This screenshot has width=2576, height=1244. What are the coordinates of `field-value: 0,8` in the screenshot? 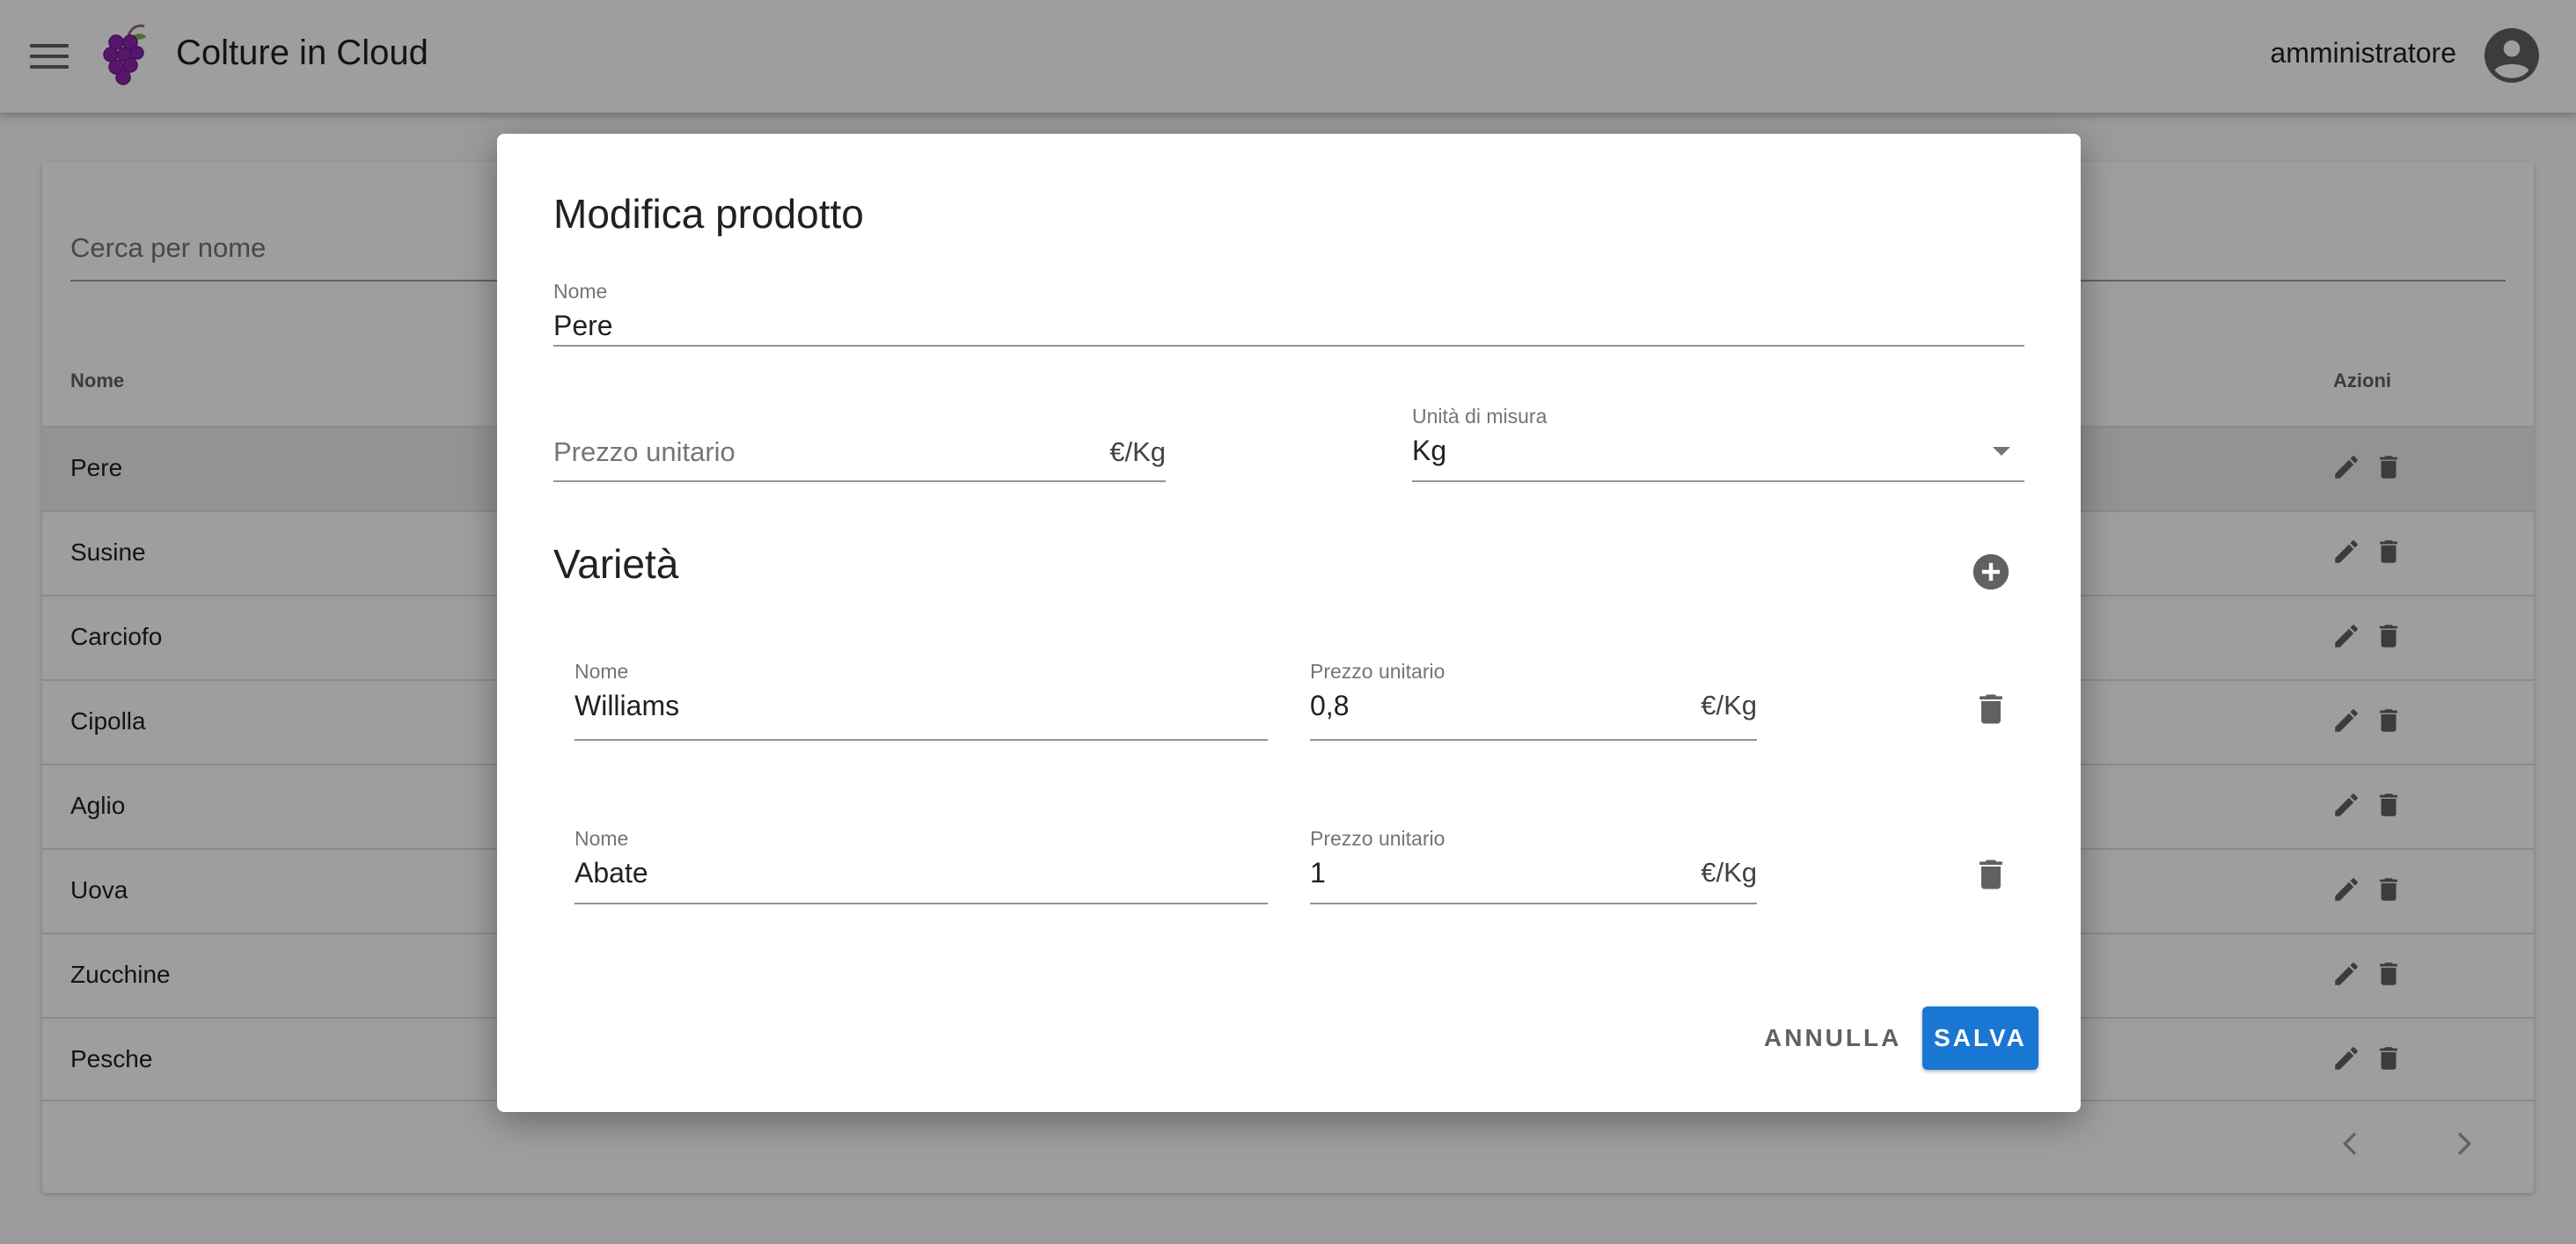 It's located at (1330, 705).